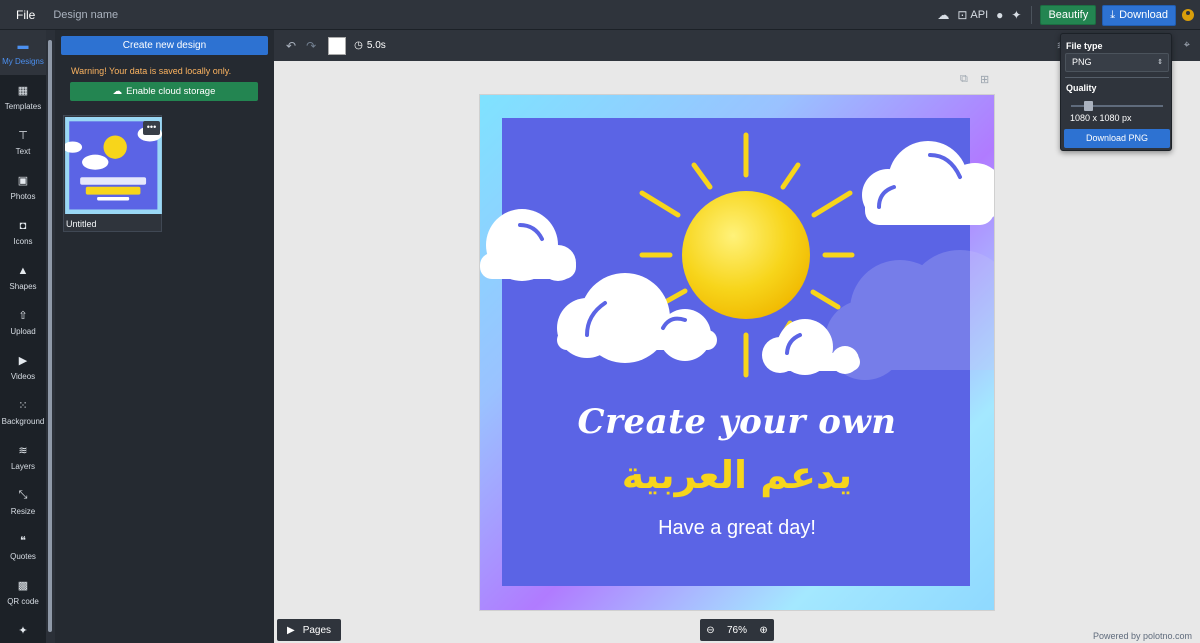 The image size is (1200, 643). What do you see at coordinates (22, 466) in the screenshot?
I see `tab-label: Layers` at bounding box center [22, 466].